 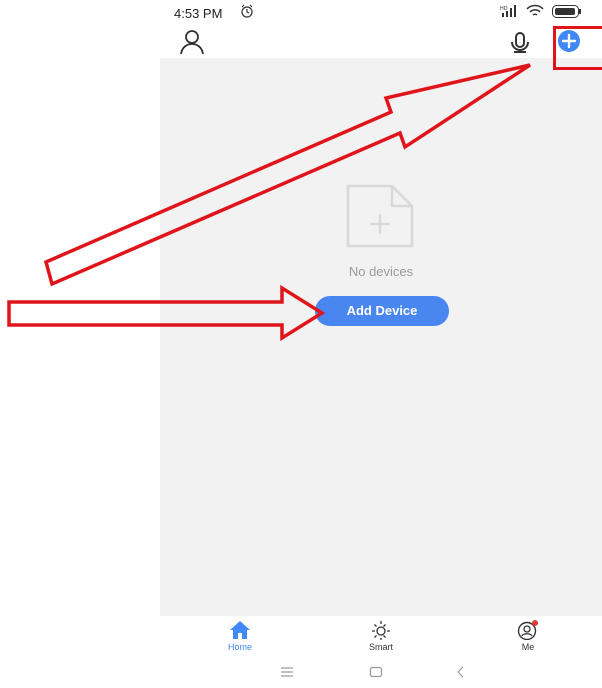 I want to click on empty-state-text: No devices, so click(x=381, y=271).